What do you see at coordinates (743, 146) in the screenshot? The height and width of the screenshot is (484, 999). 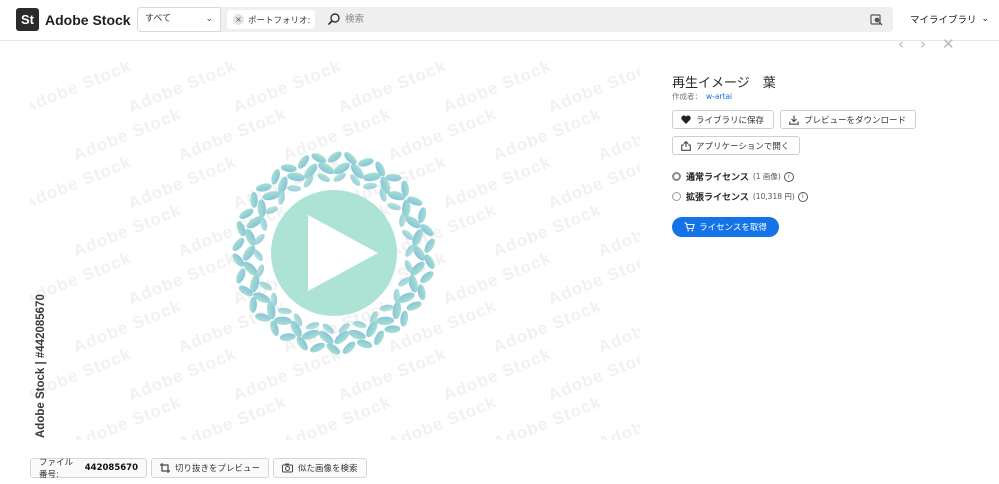 I see `open-in-app-label: アプリケーションで開く` at bounding box center [743, 146].